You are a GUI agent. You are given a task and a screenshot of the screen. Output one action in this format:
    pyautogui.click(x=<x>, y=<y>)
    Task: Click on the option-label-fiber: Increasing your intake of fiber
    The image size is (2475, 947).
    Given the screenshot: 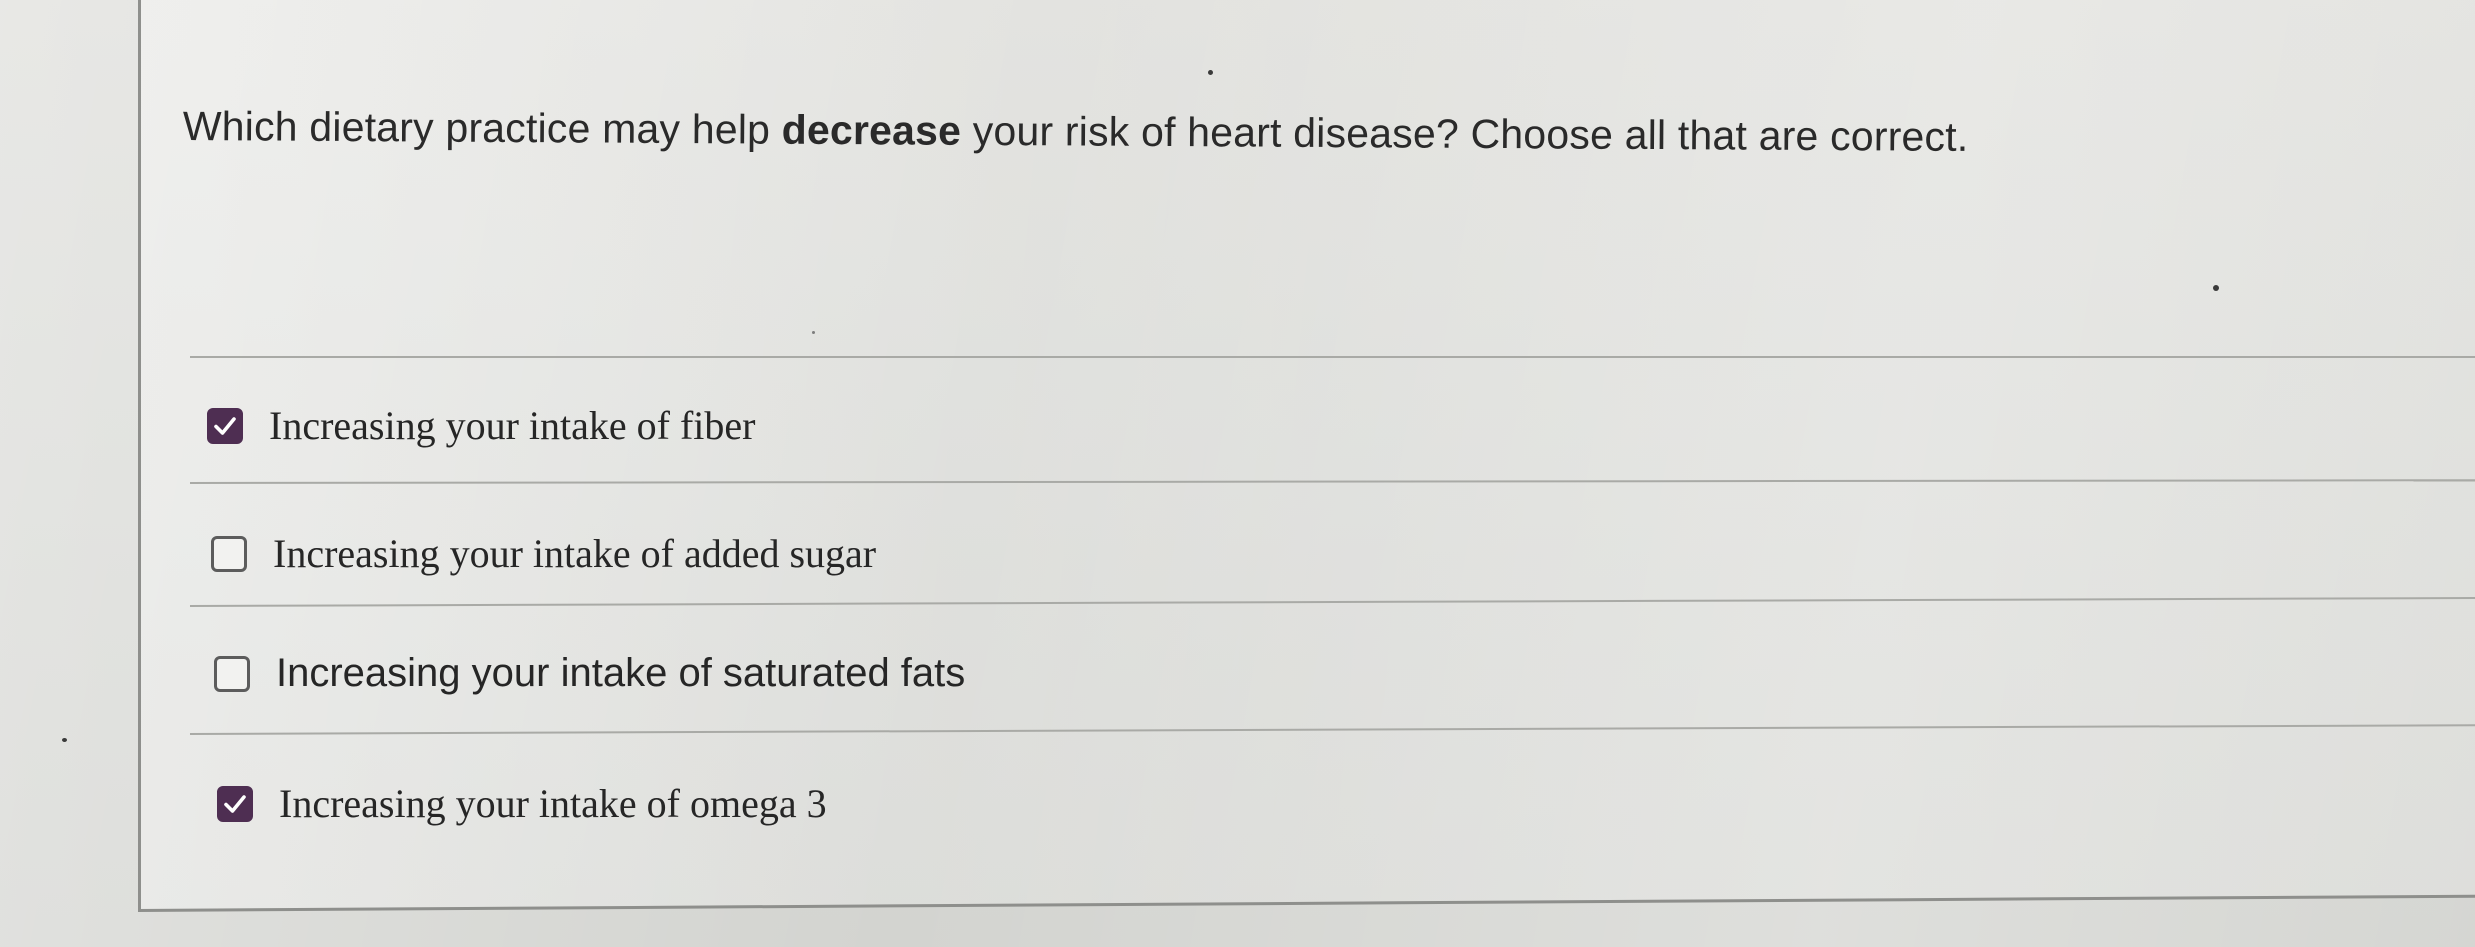 What is the action you would take?
    pyautogui.click(x=512, y=425)
    